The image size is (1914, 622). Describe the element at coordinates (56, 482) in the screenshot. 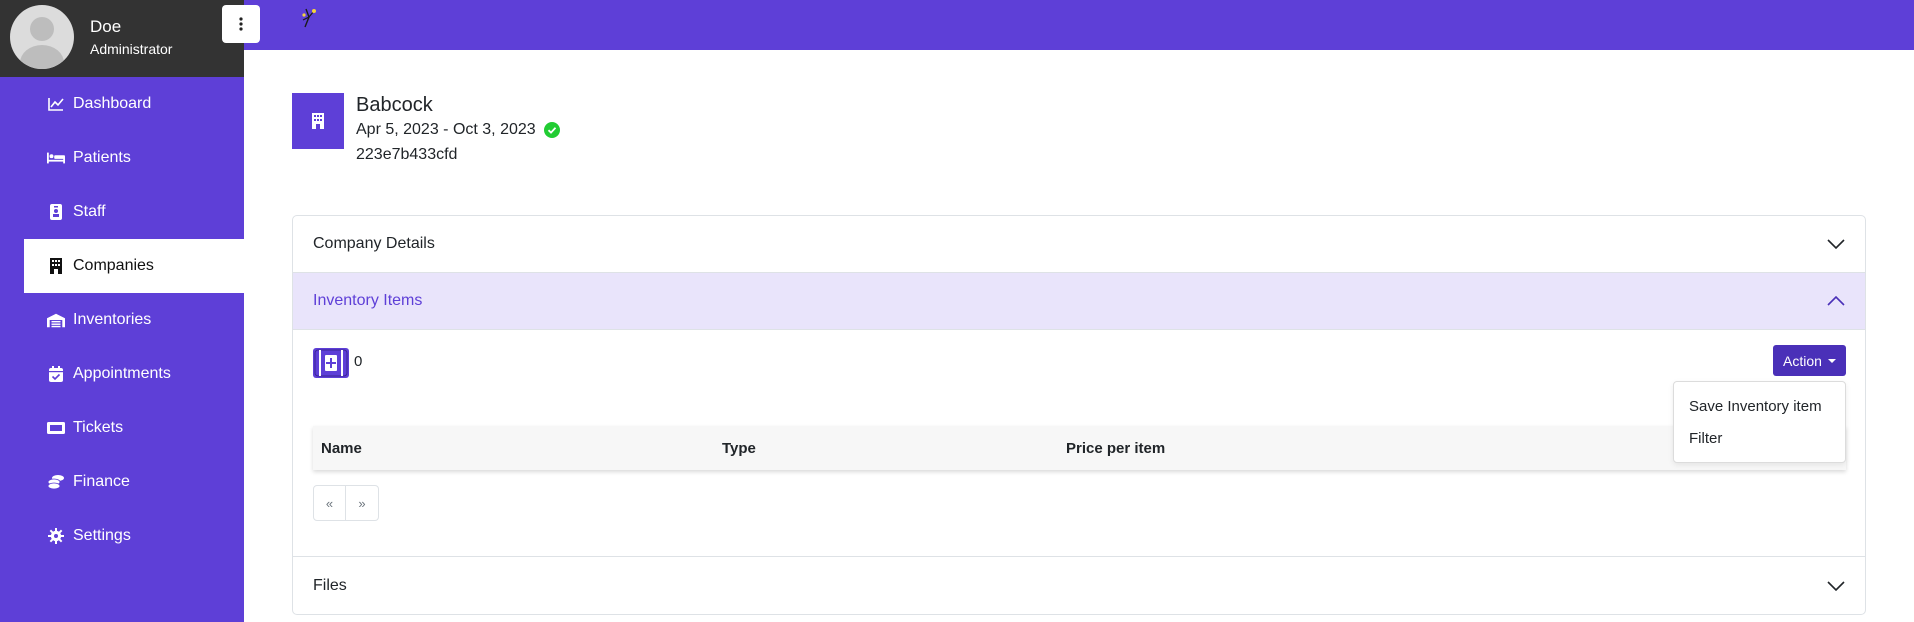

I see `coins-icon` at that location.